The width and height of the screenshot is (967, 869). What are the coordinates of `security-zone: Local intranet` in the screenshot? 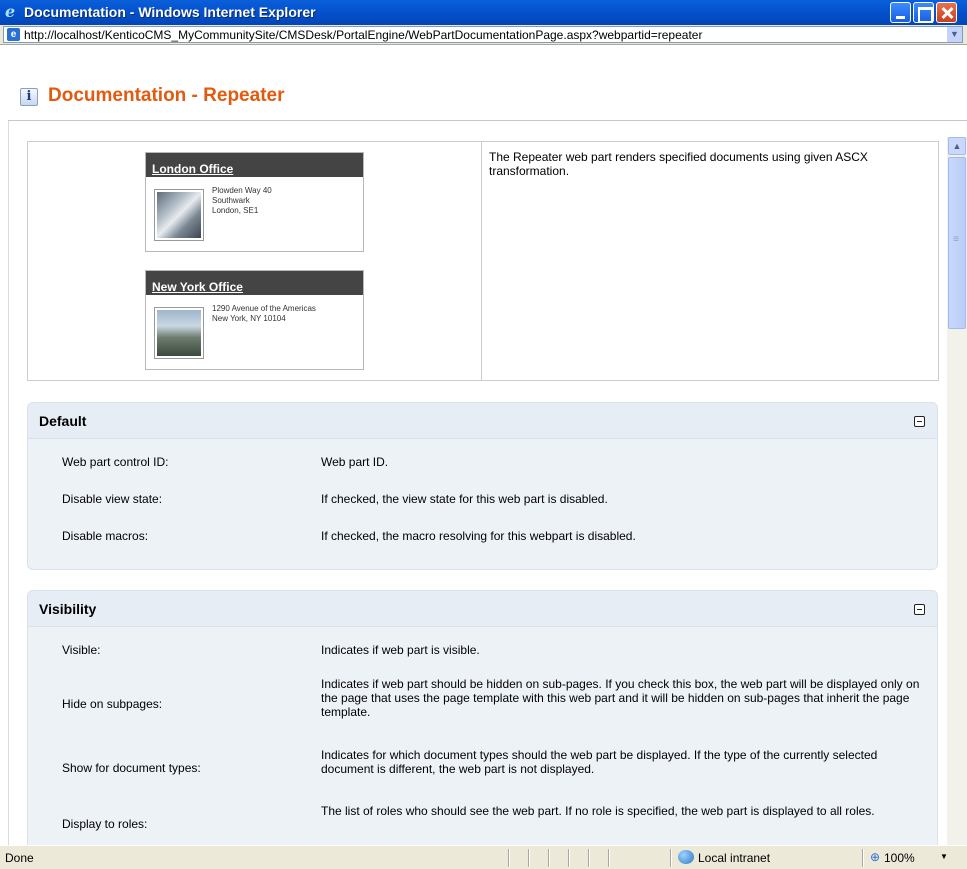 It's located at (734, 858).